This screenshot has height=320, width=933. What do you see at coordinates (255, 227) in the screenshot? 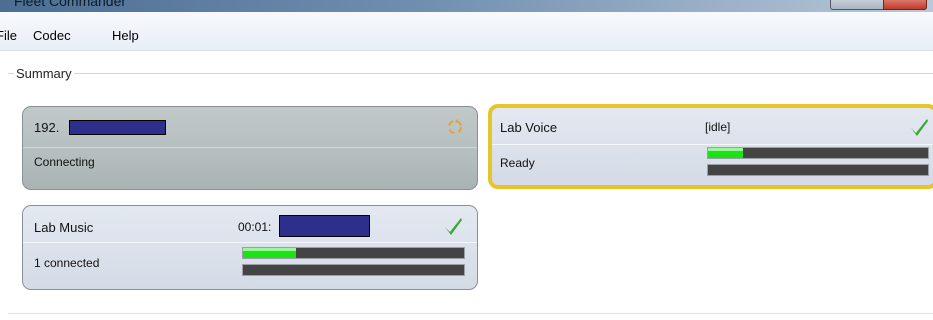
I see `codec-info: 00:01:` at bounding box center [255, 227].